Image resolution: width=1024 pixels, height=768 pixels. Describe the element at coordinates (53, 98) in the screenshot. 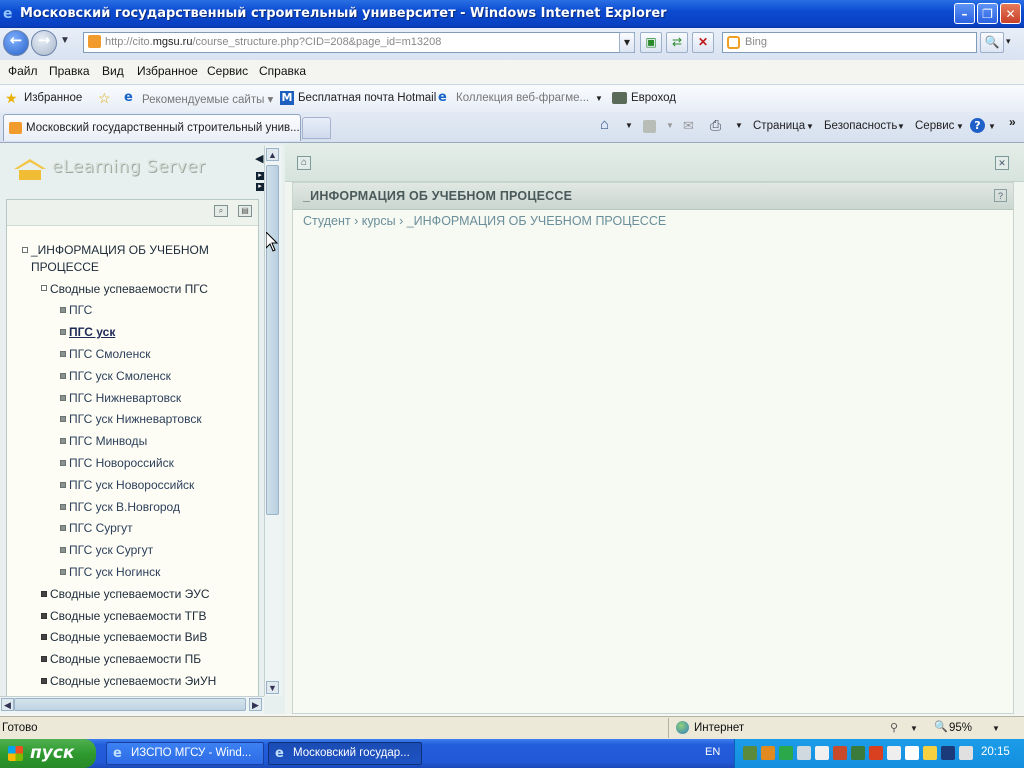

I see `favorites-button: Избранное` at that location.